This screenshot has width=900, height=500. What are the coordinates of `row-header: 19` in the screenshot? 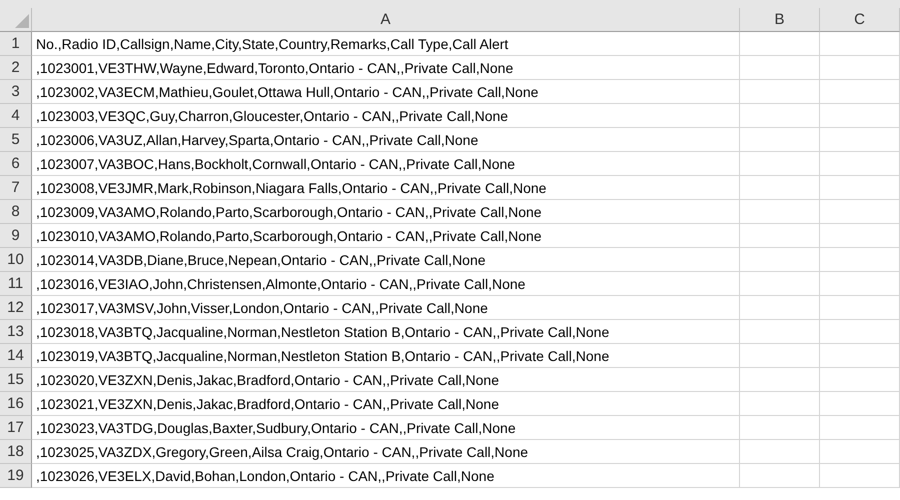 It's located at (16, 476).